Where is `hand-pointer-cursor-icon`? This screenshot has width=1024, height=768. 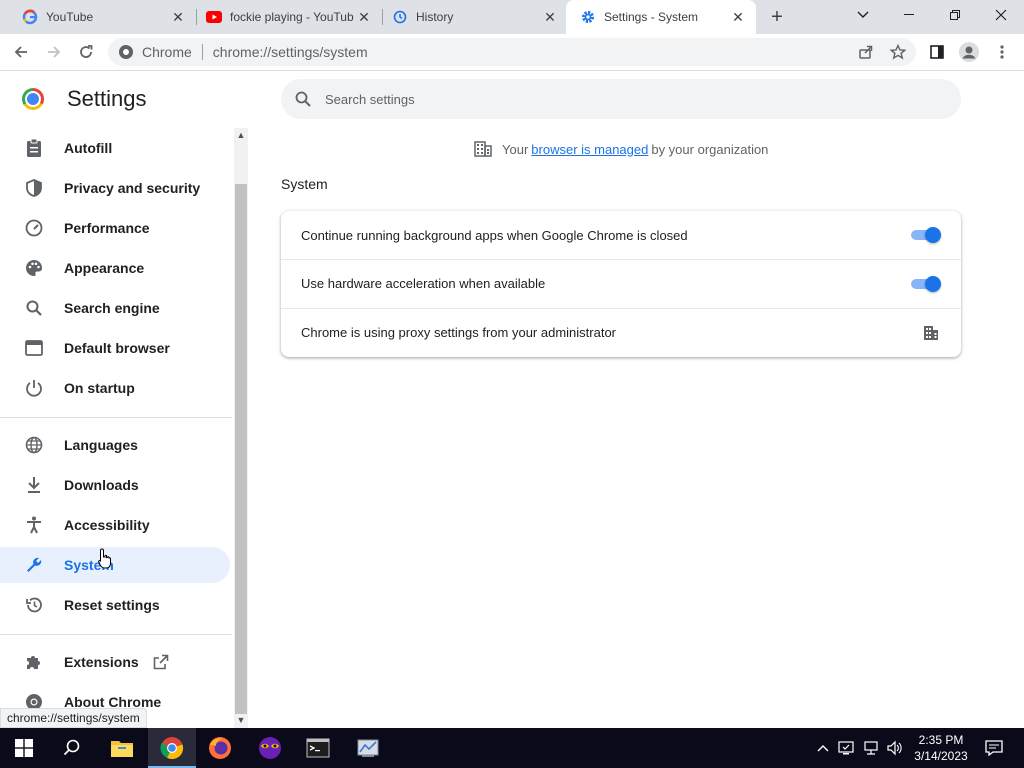 hand-pointer-cursor-icon is located at coordinates (104, 558).